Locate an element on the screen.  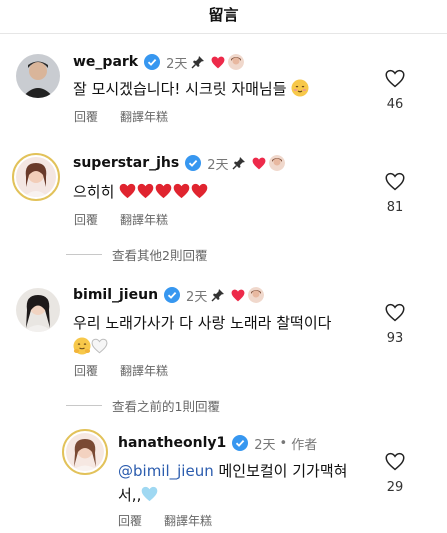
page-title: 留言 is located at coordinates (223, 15).